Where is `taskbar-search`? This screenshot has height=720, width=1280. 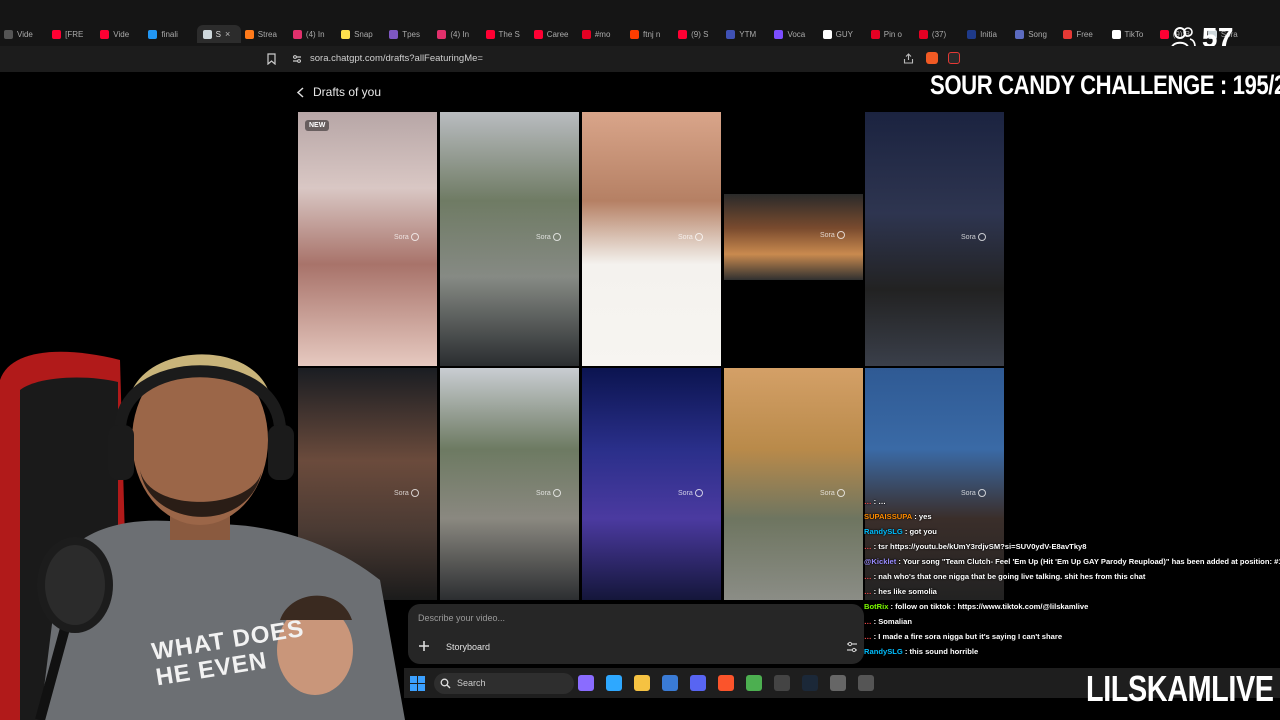
taskbar-search is located at coordinates (504, 683).